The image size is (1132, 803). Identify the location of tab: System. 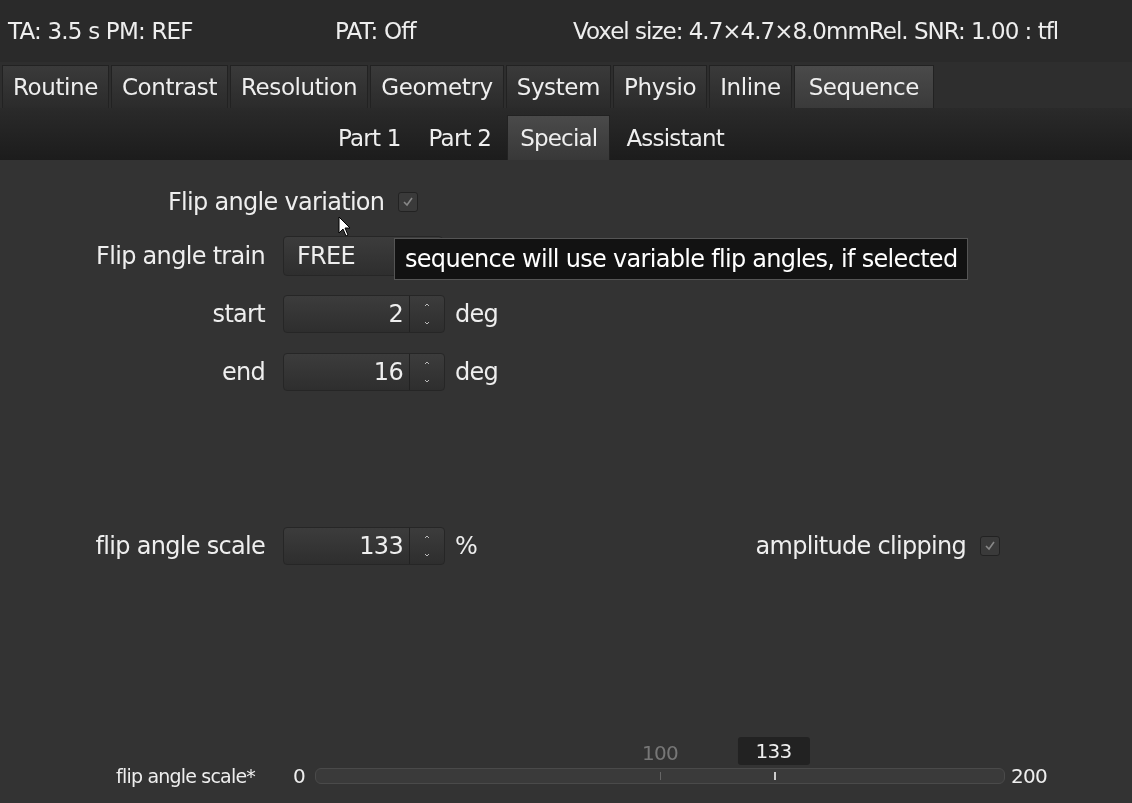
(558, 86).